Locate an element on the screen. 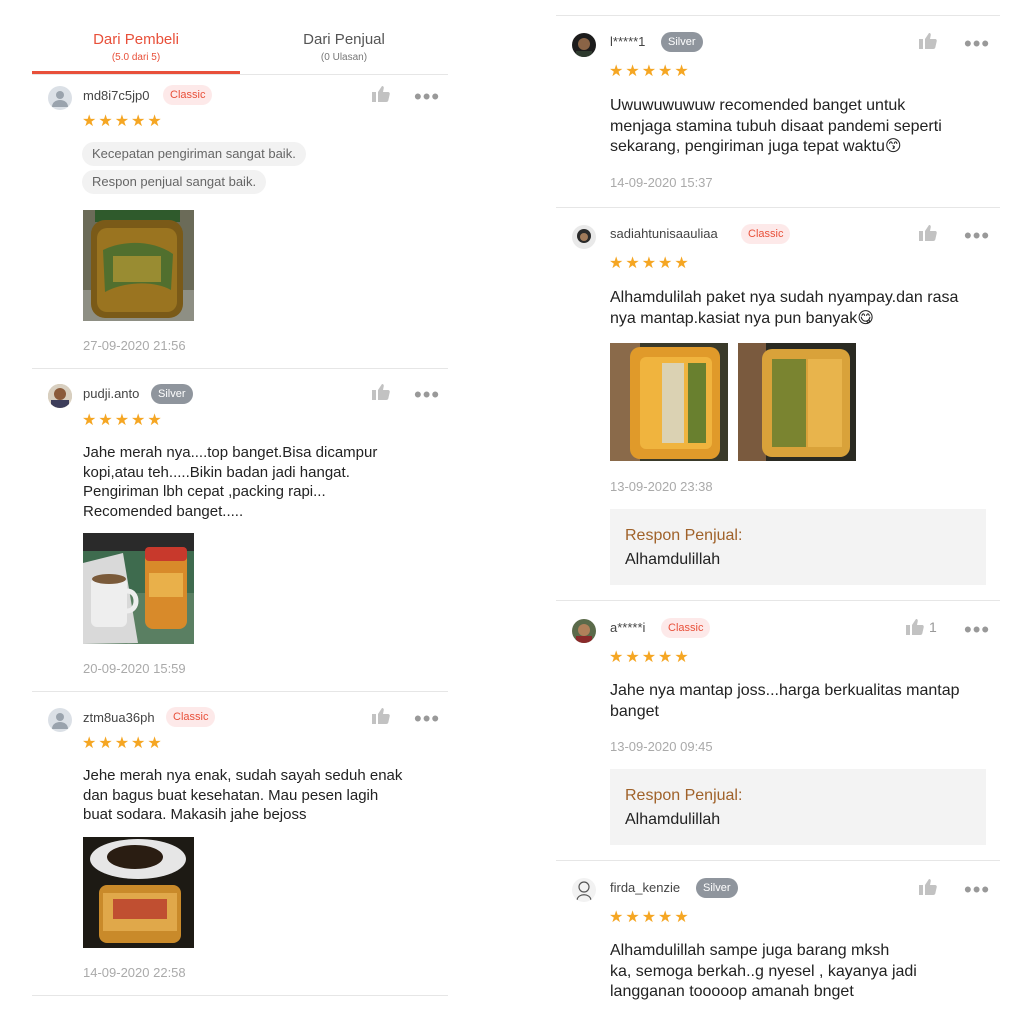 The image size is (1024, 1024). review-date: 14-09-2020 22:58 is located at coordinates (134, 972).